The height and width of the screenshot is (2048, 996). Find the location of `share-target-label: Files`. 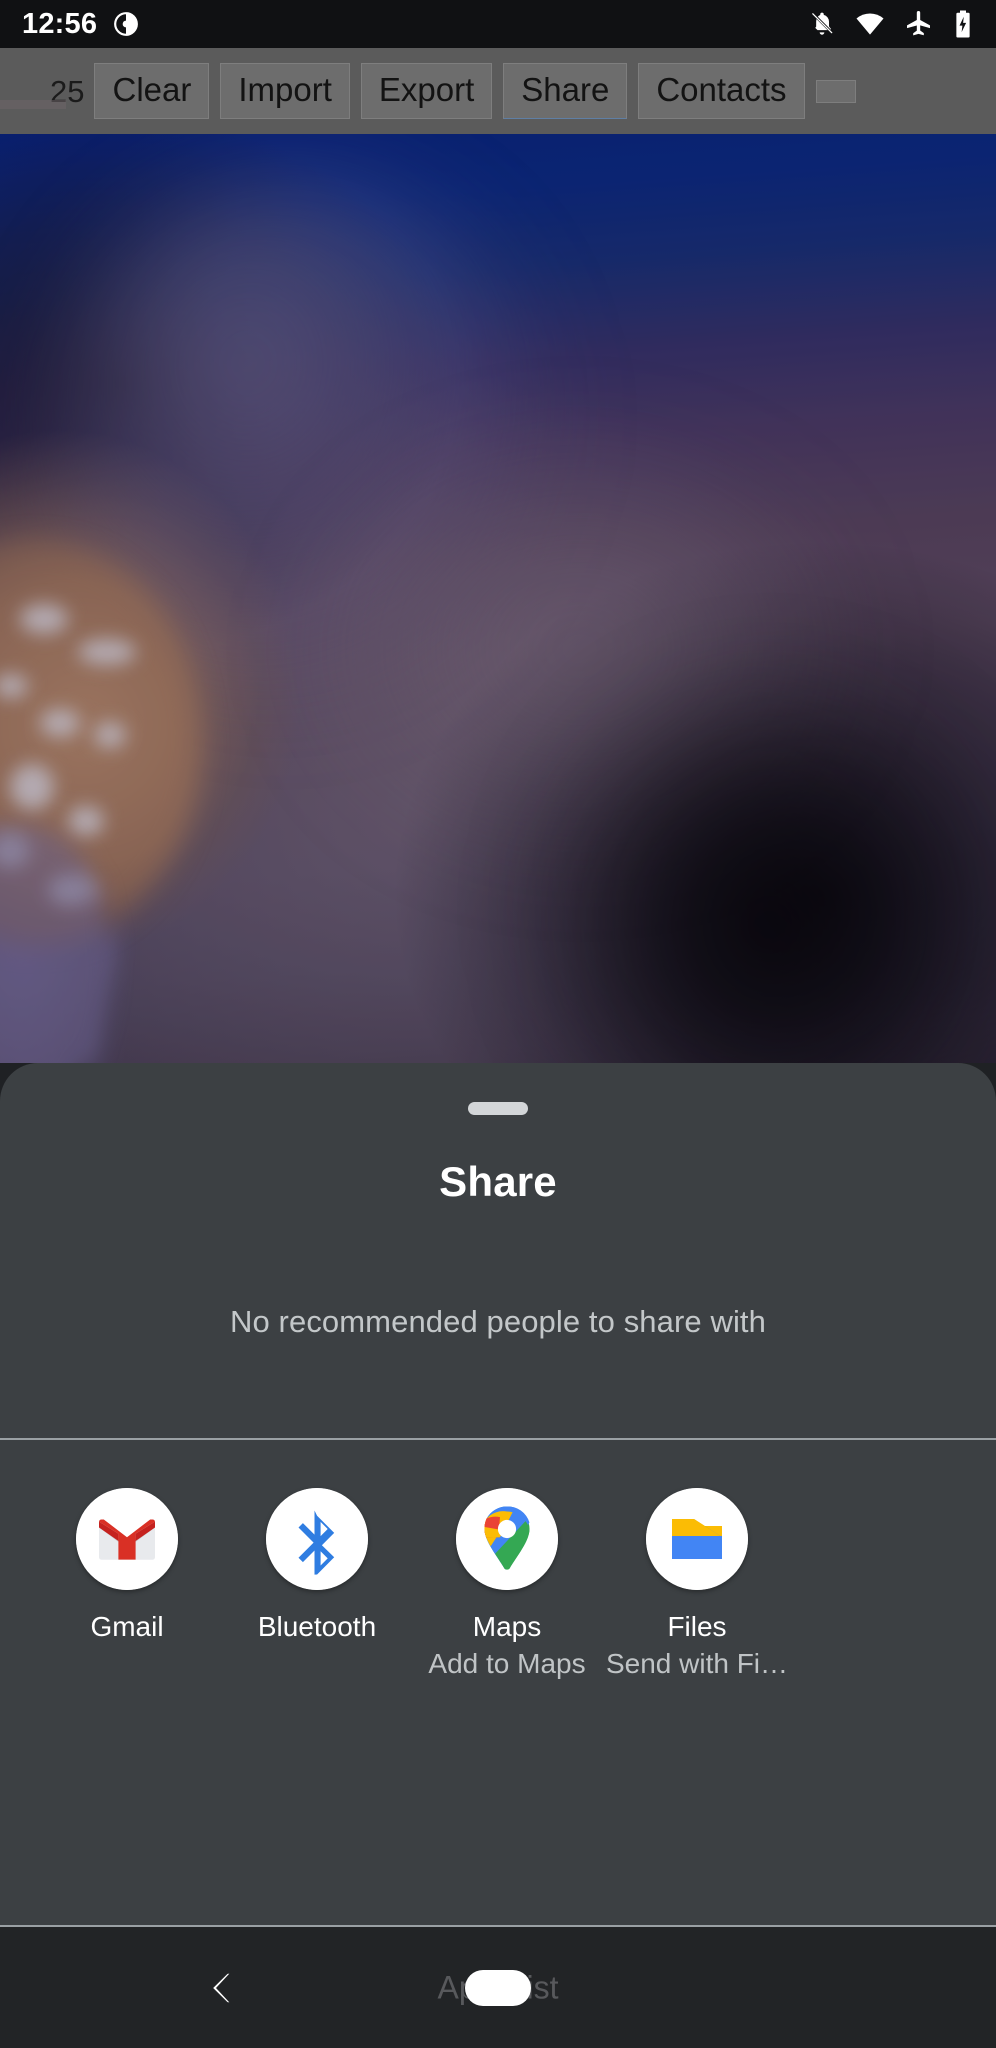

share-target-label: Files is located at coordinates (697, 1627).